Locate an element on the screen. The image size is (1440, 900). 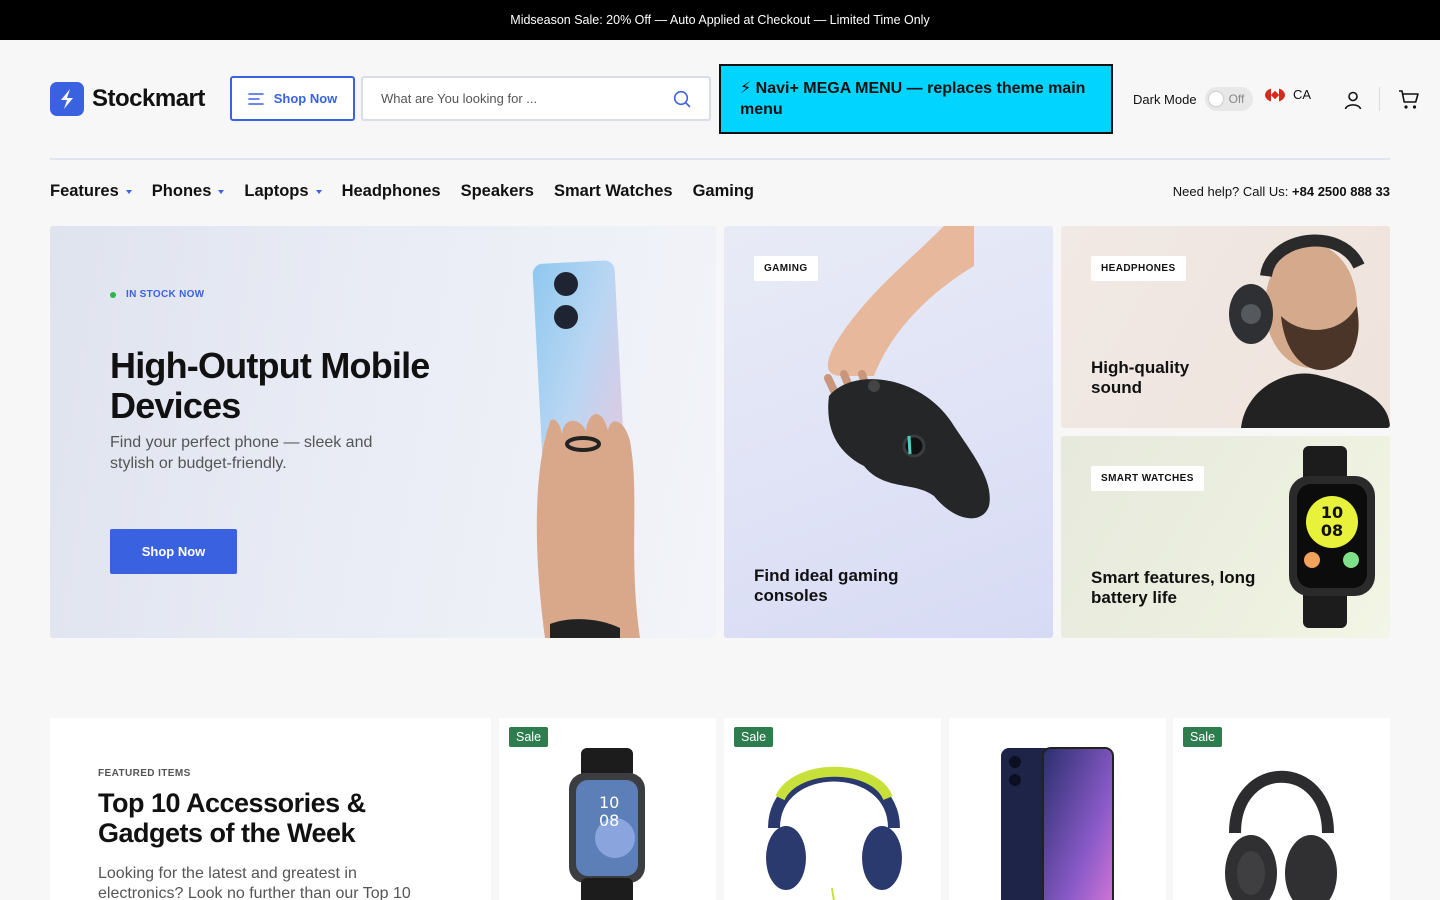
nav-label: Speakers is located at coordinates (497, 191).